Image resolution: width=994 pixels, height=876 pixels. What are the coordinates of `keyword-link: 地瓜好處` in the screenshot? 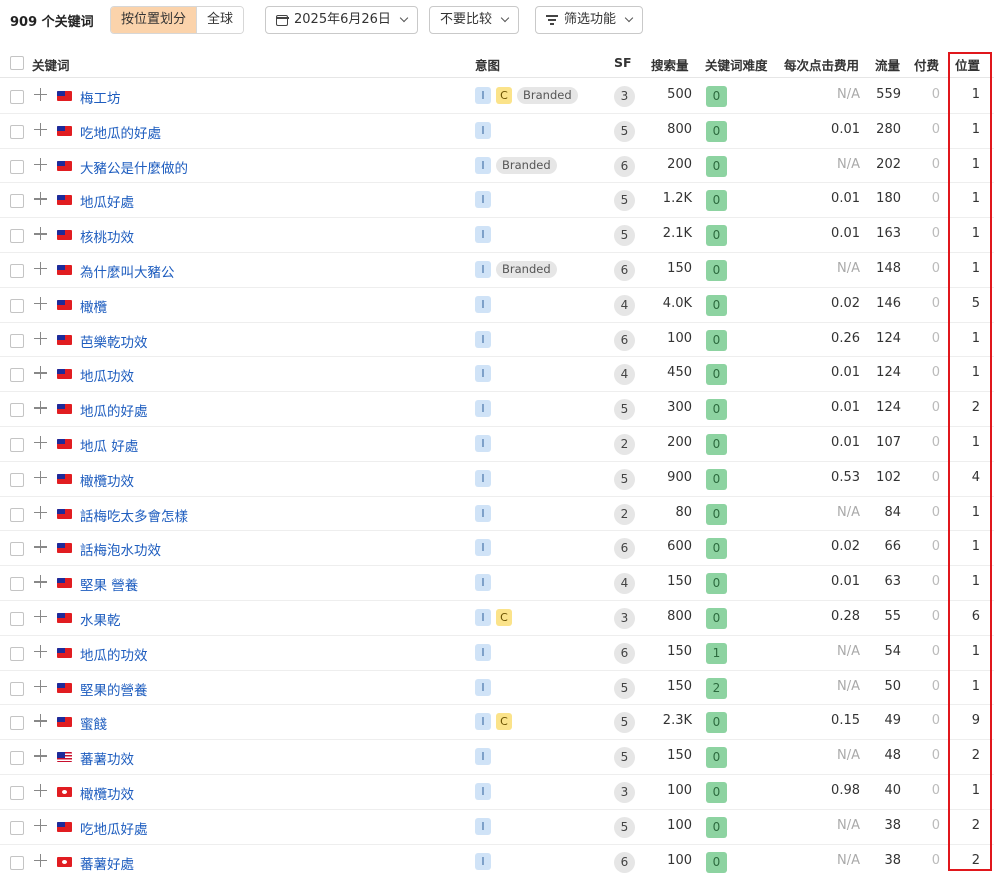 It's located at (107, 201).